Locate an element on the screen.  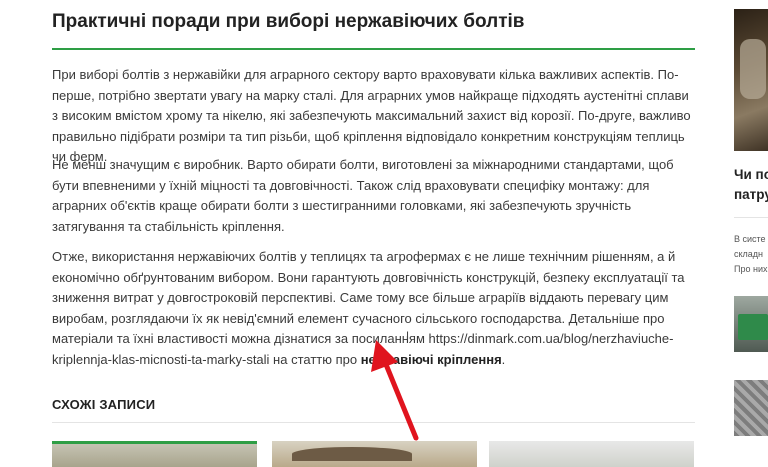
paragraph-3-end: . is located at coordinates (503, 359).